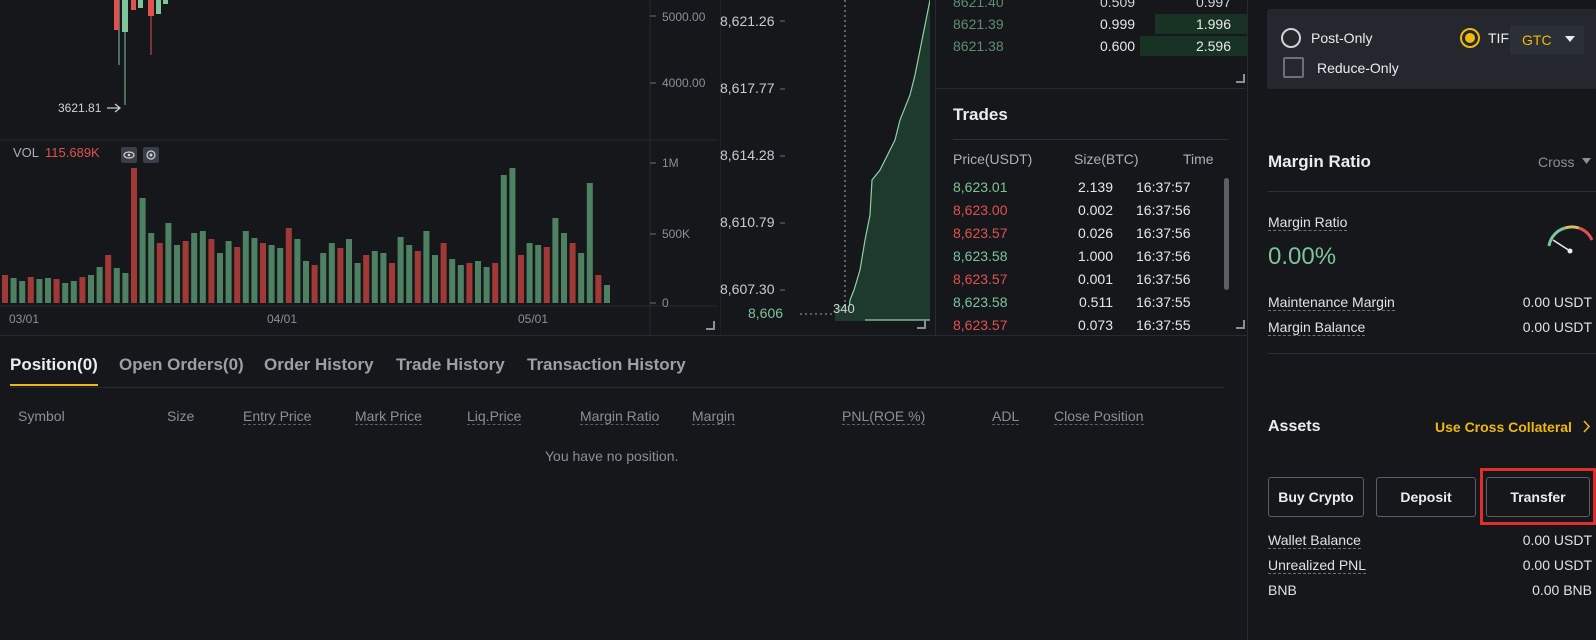 This screenshot has height=640, width=1596. What do you see at coordinates (1163, 187) in the screenshot?
I see `trade-time: 16:37:57` at bounding box center [1163, 187].